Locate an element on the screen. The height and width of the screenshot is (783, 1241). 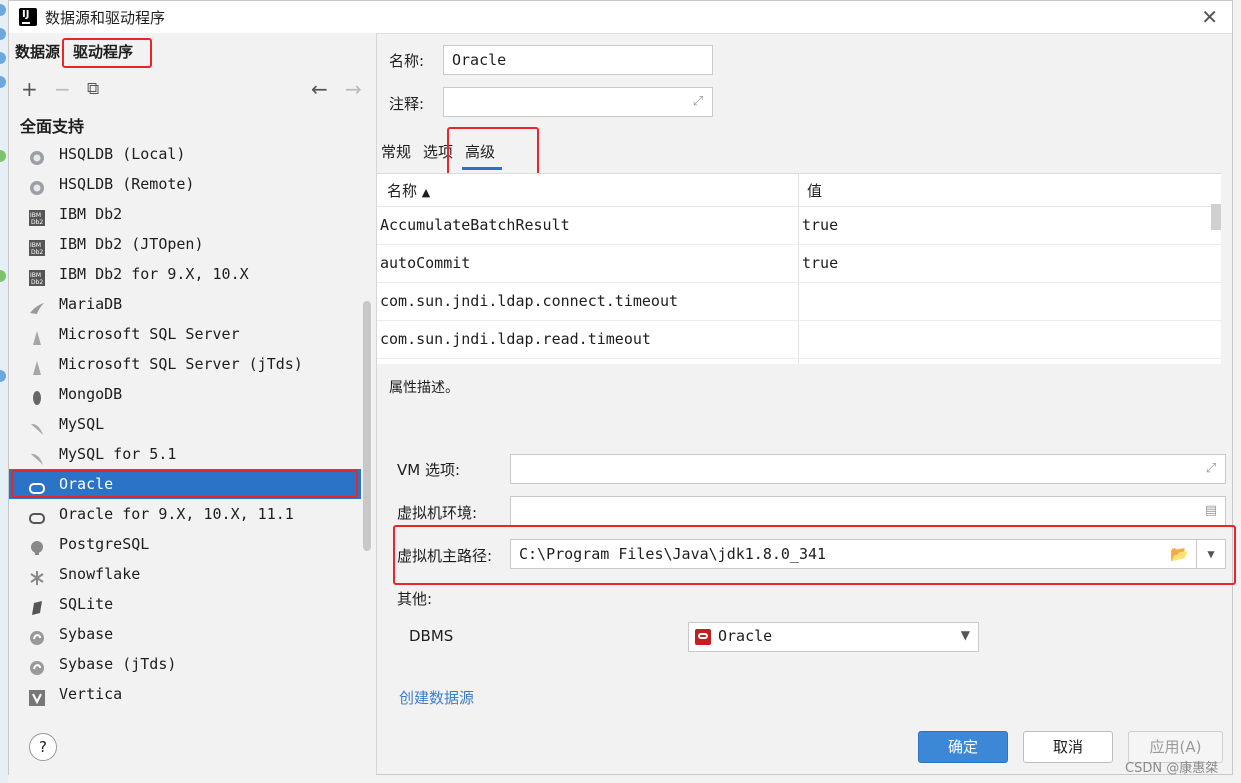
driver-item-label: MySQL for 5.1 is located at coordinates (118, 454).